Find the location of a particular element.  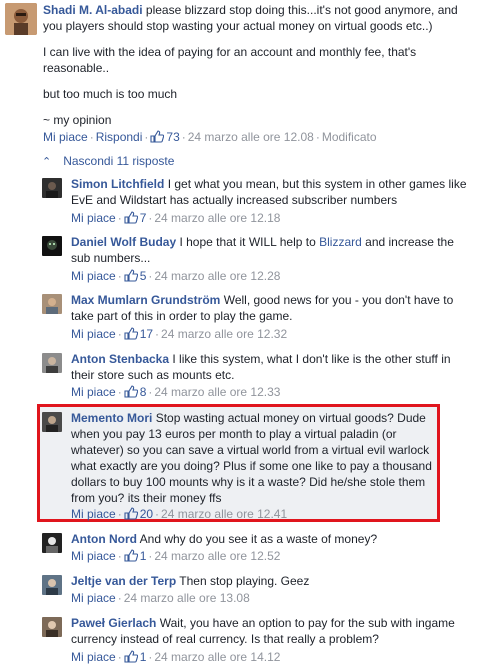

reply-author: Max Mumlarn Grundström is located at coordinates (145, 300).